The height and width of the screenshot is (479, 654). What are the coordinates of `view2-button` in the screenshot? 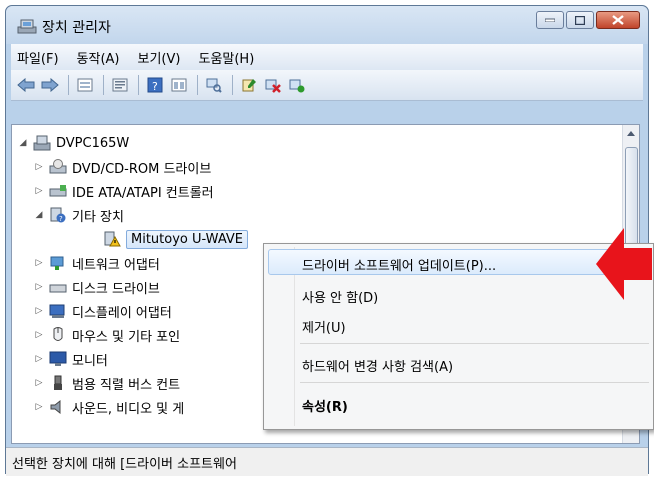 It's located at (179, 85).